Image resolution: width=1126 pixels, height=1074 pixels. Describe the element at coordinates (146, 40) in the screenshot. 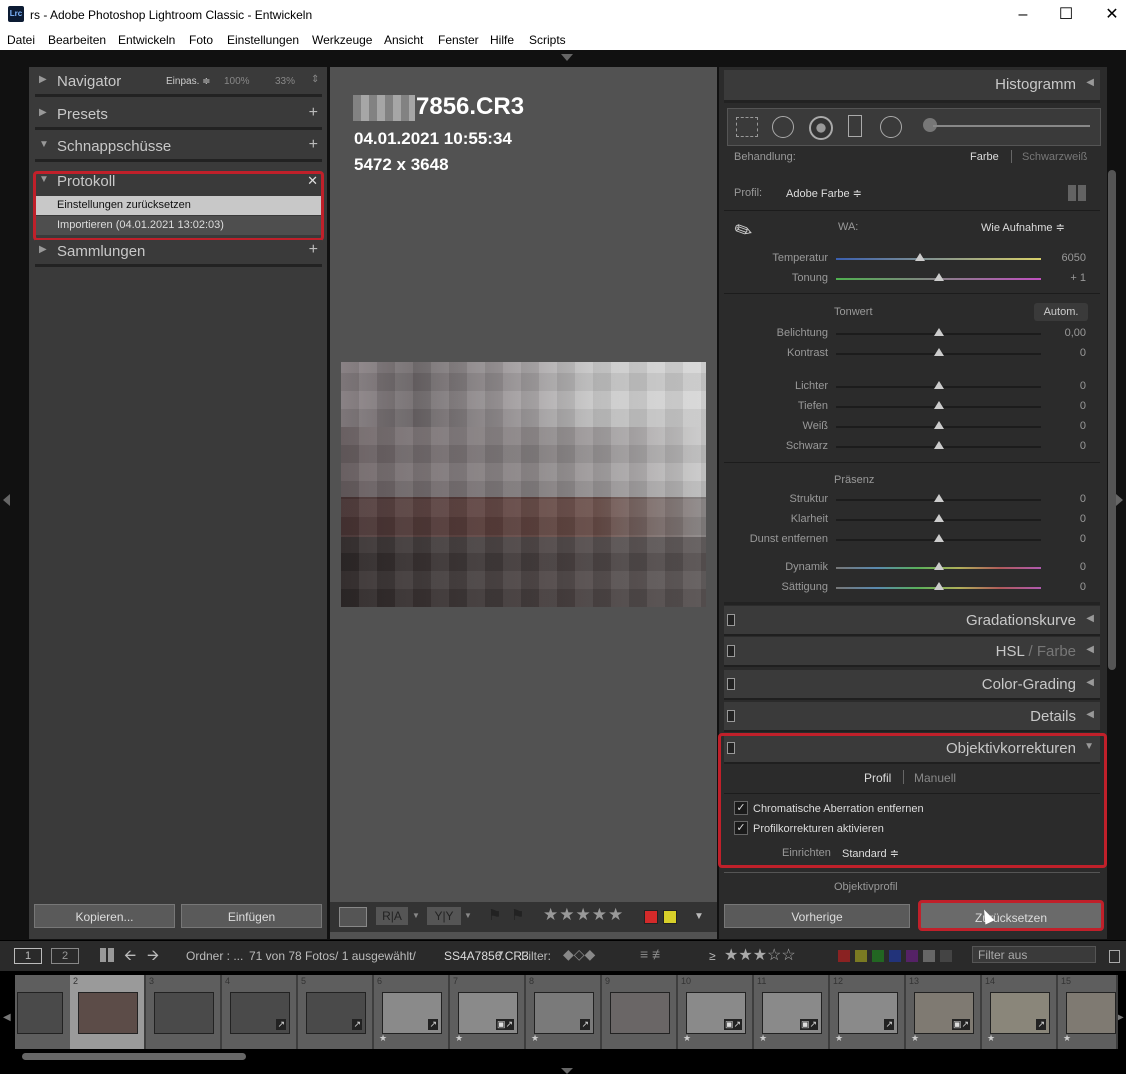

I see `menu-entwickeln: Entwickeln` at that location.